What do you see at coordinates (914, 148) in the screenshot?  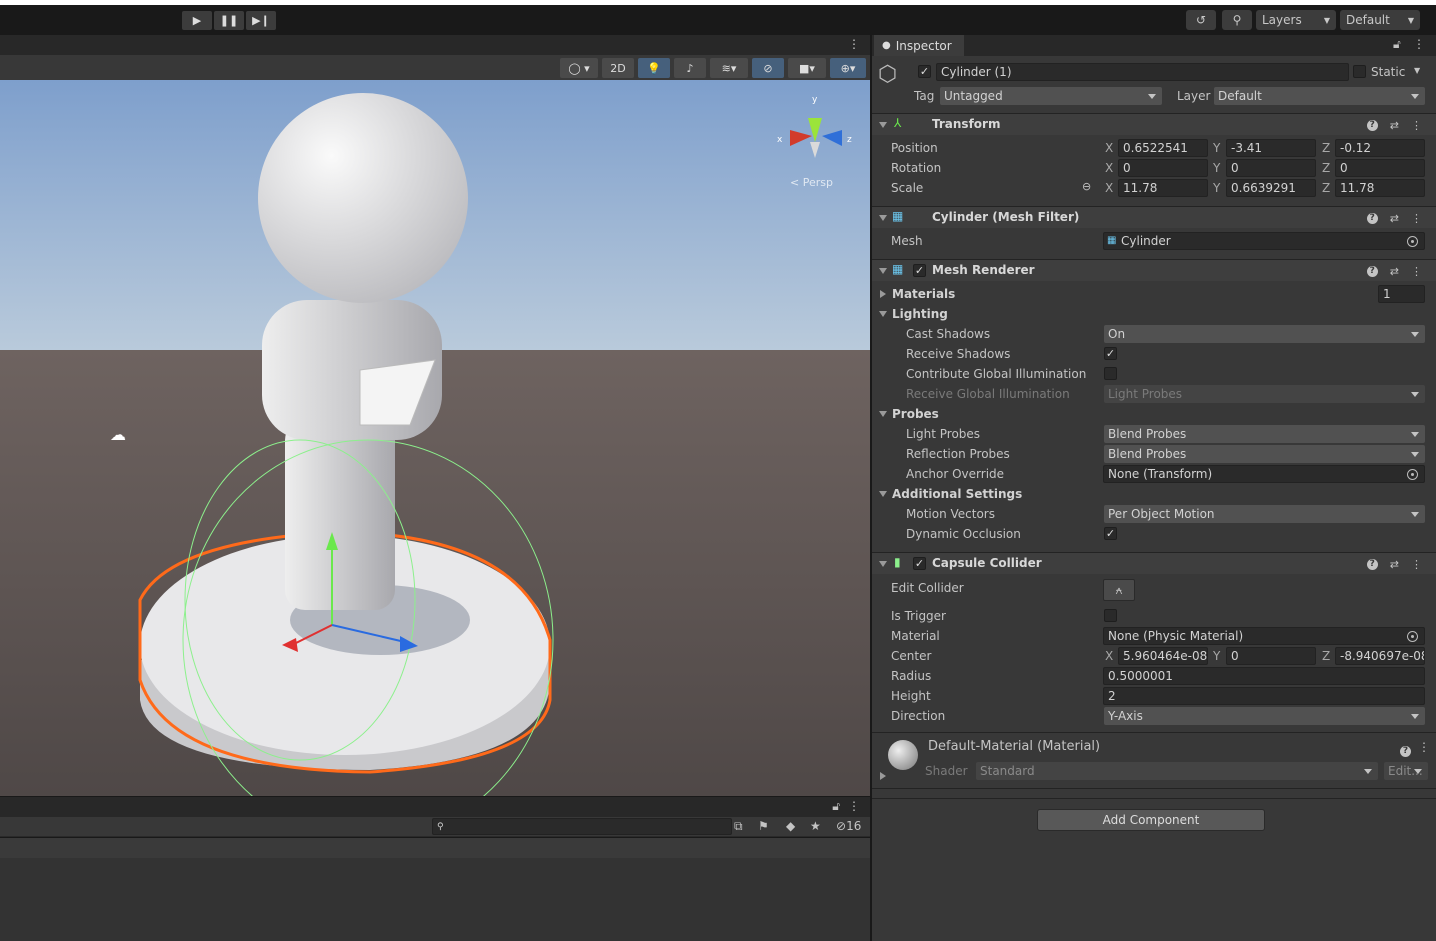 I see `position-label: Position` at bounding box center [914, 148].